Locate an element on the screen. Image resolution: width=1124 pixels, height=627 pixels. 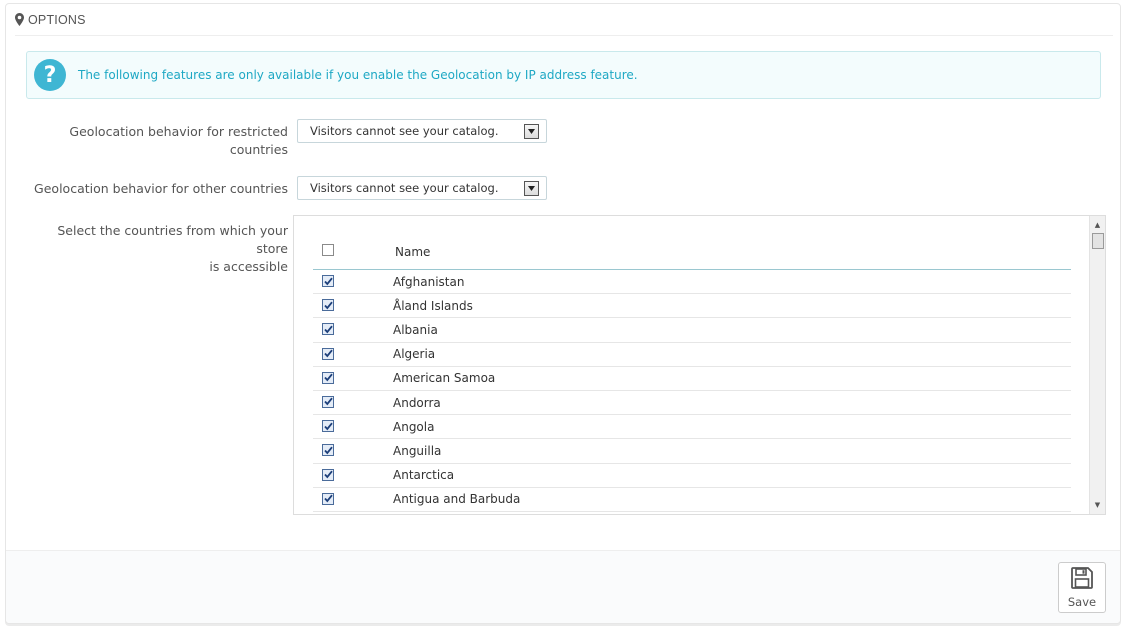
floppy-disk-icon is located at coordinates (1082, 579).